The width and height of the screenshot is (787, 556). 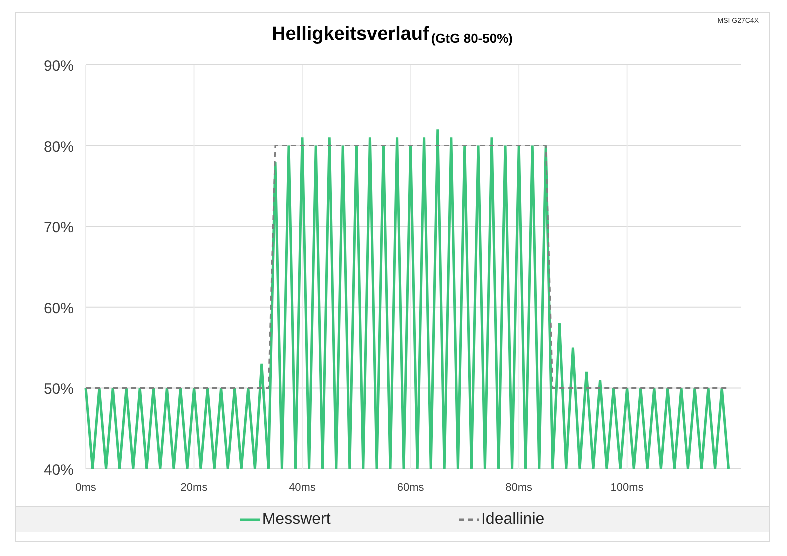 I want to click on axis-tick-label: 60ms, so click(x=410, y=488).